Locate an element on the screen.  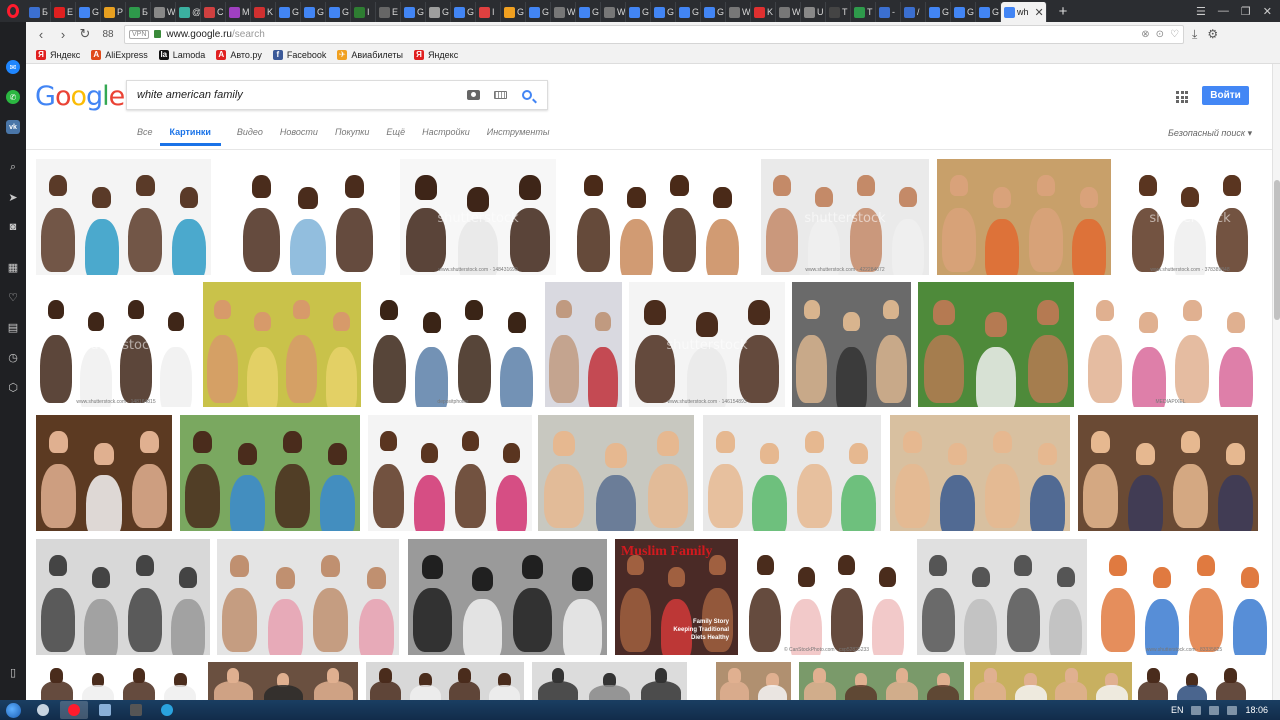
download-icon: ⤓ is located at coordinates (1194, 34).